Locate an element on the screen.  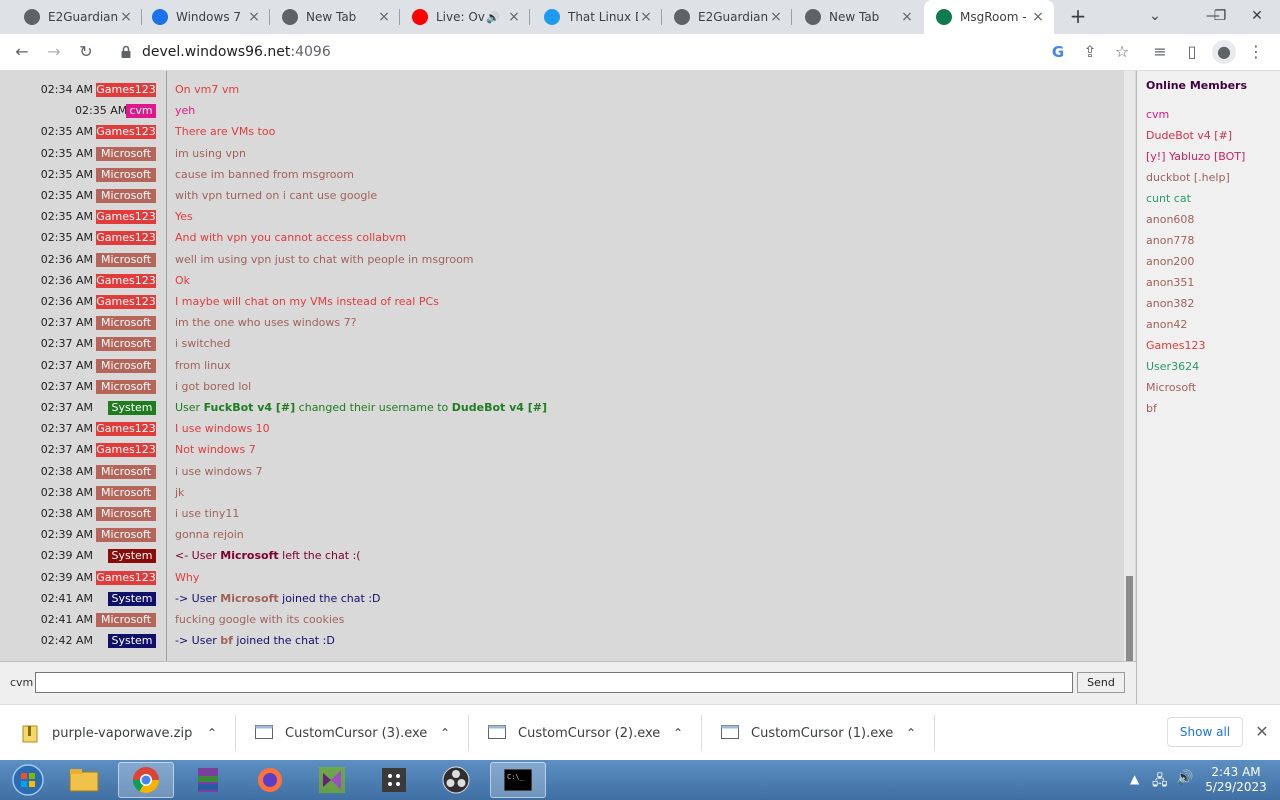
member-item: anon200 is located at coordinates (1170, 261).